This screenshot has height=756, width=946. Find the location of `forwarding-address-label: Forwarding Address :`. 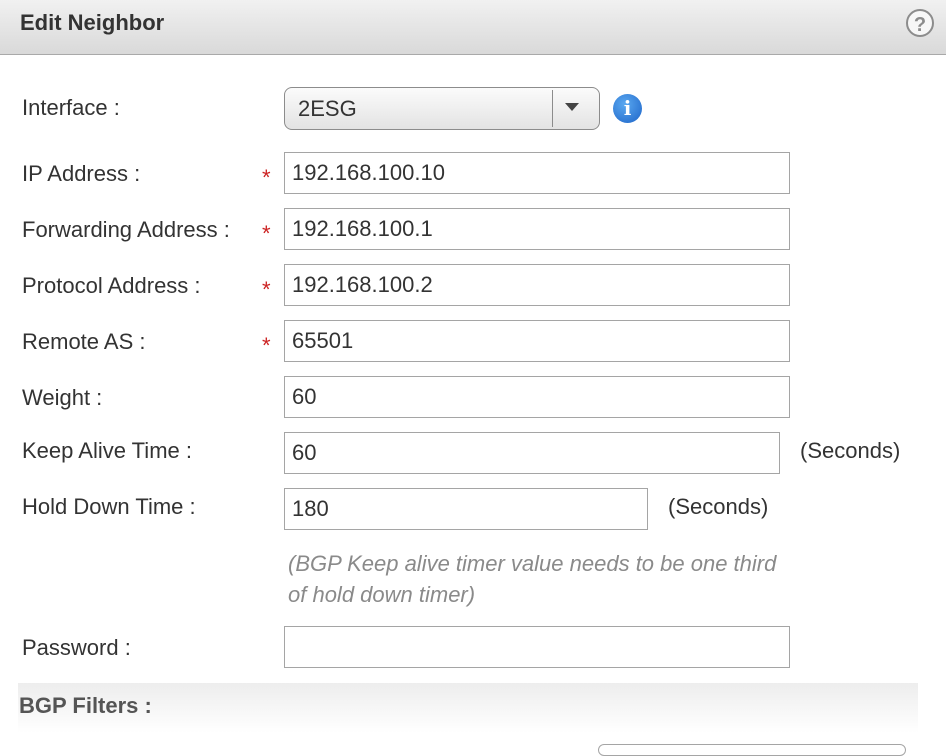

forwarding-address-label: Forwarding Address : is located at coordinates (126, 229).